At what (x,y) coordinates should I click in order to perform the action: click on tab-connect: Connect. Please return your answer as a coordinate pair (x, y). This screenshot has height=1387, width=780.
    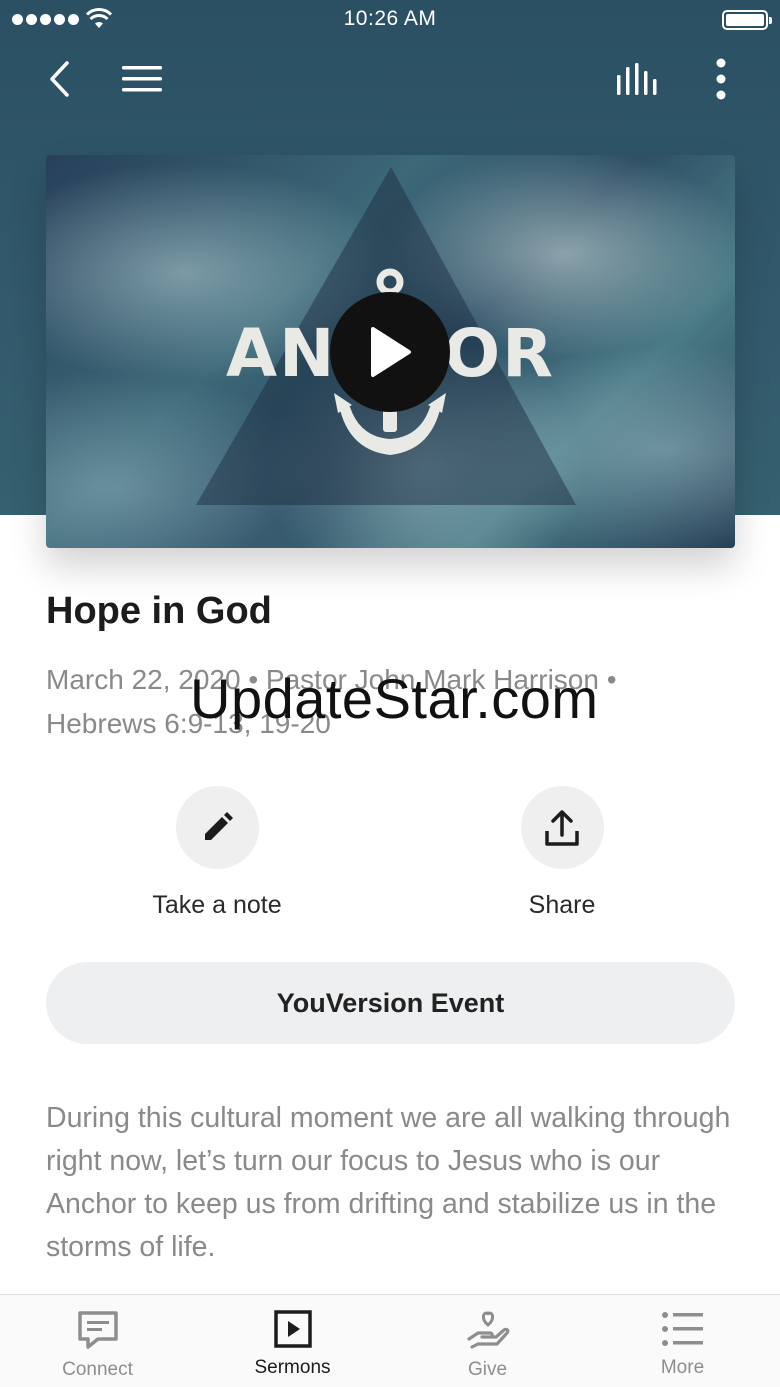
    Looking at the image, I should click on (97, 1341).